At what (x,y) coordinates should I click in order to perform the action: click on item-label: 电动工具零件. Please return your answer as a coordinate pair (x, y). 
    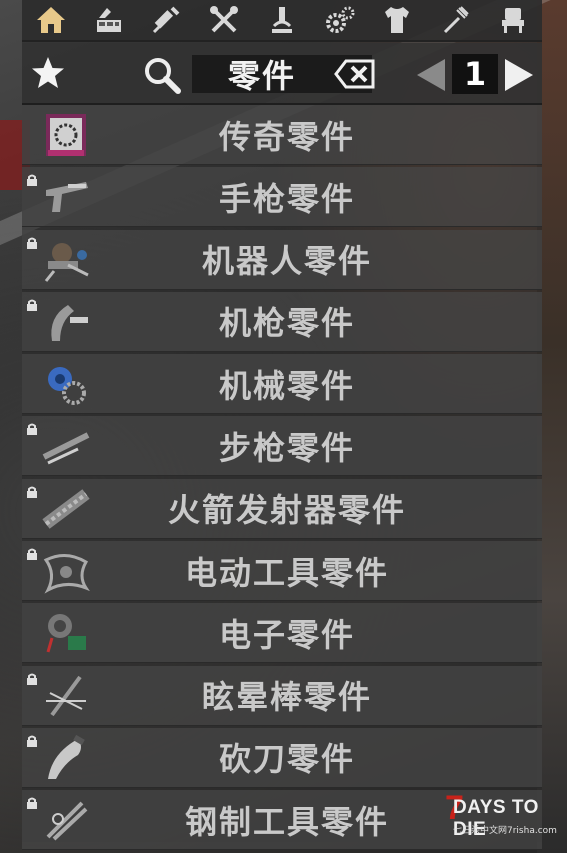
    Looking at the image, I should click on (286, 572).